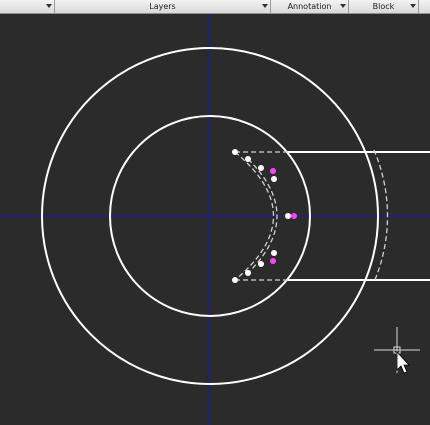 This screenshot has width=430, height=425. I want to click on ribbon-panel-block: Block, so click(384, 6).